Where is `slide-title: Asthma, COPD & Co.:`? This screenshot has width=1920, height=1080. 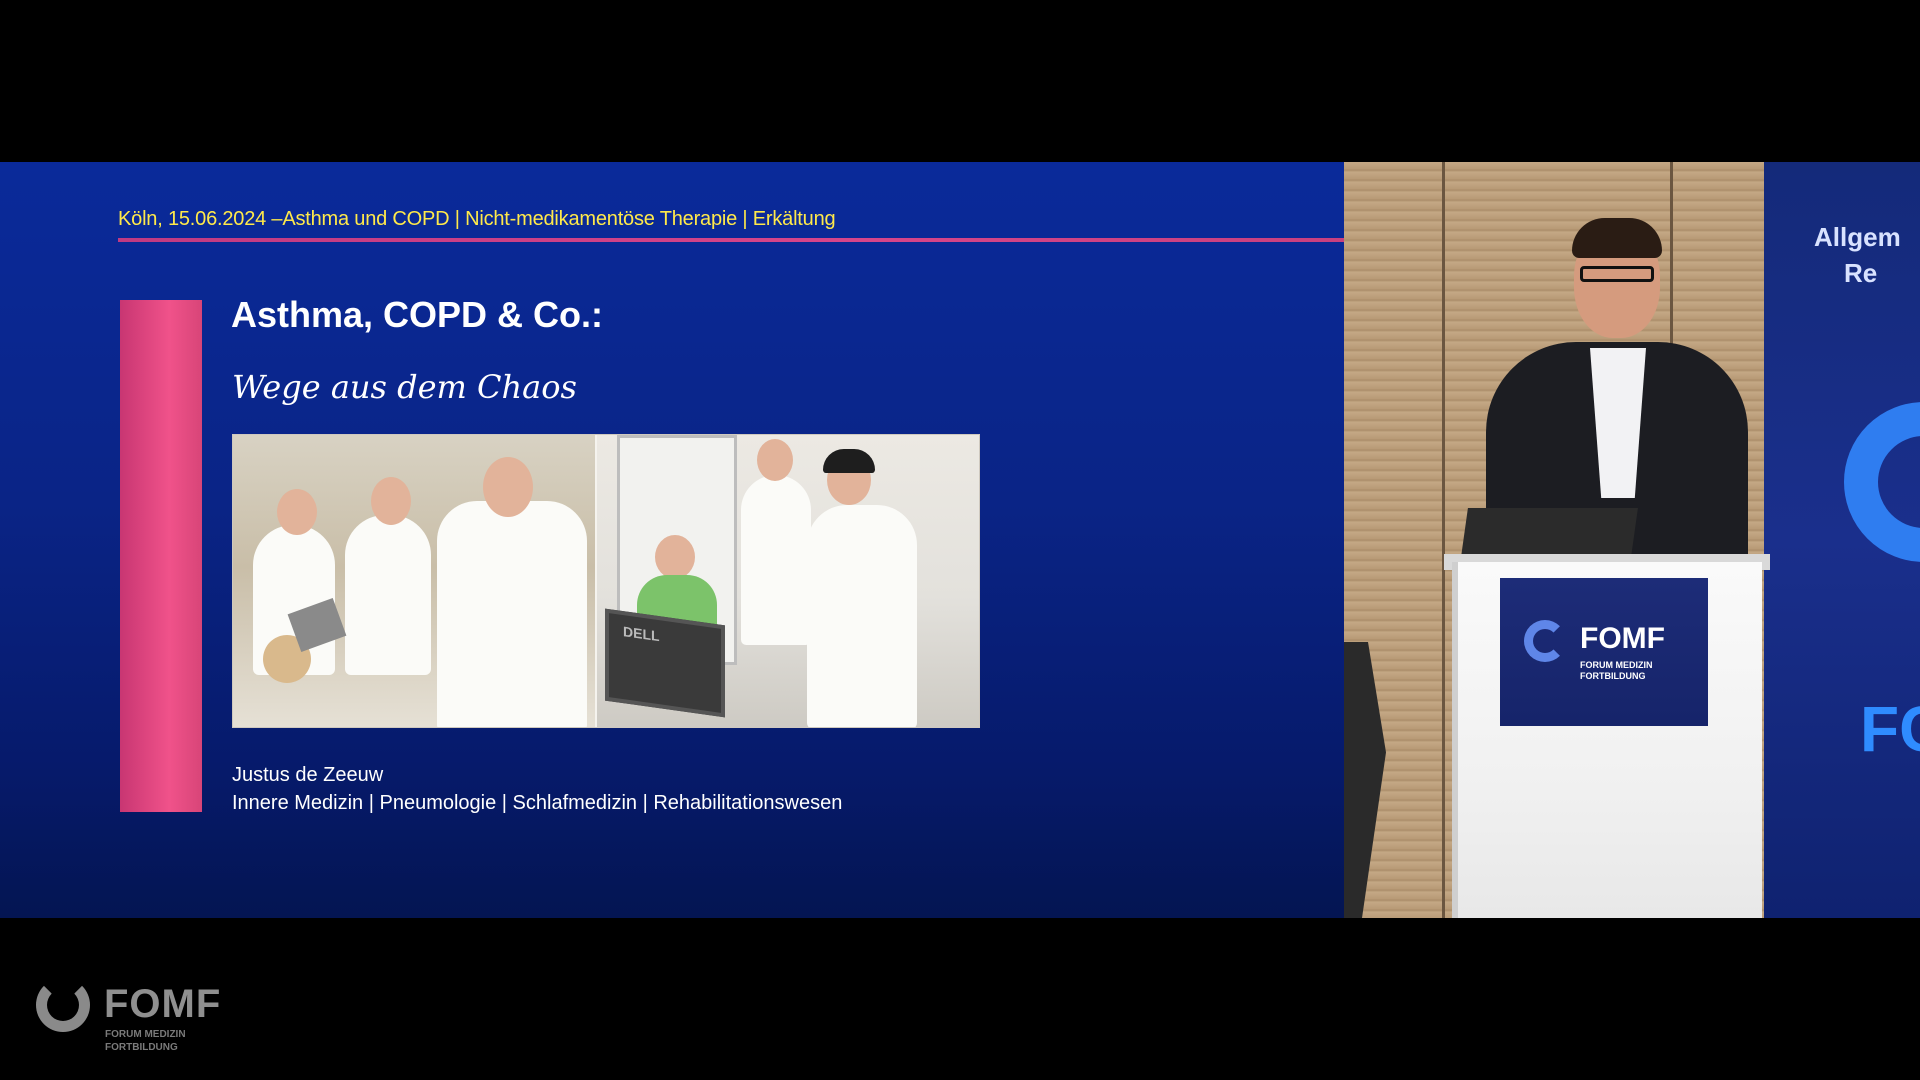
slide-title: Asthma, COPD & Co.: is located at coordinates (417, 314).